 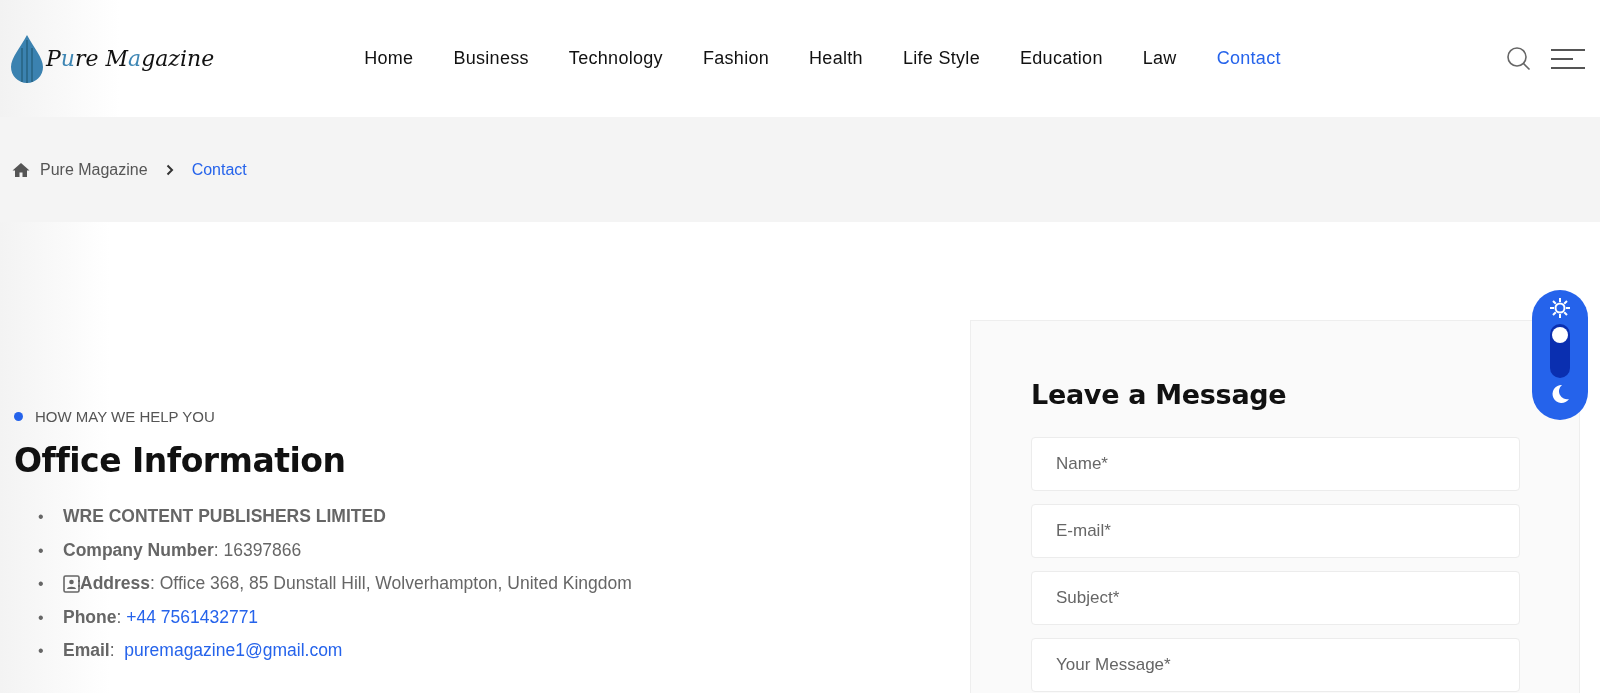 I want to click on chevron-icon, so click(x=169, y=169).